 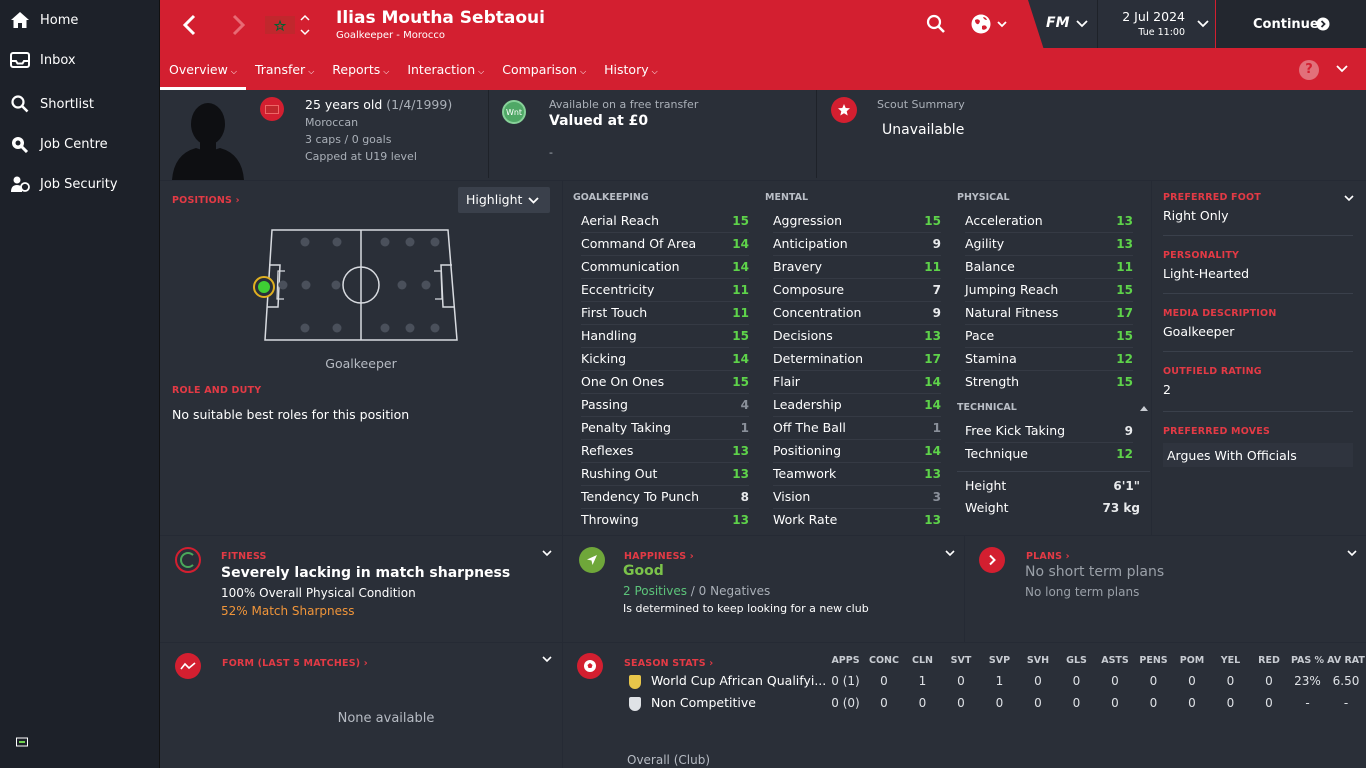 I want to click on sidebar-item-job-security: Job Security, so click(x=80, y=184).